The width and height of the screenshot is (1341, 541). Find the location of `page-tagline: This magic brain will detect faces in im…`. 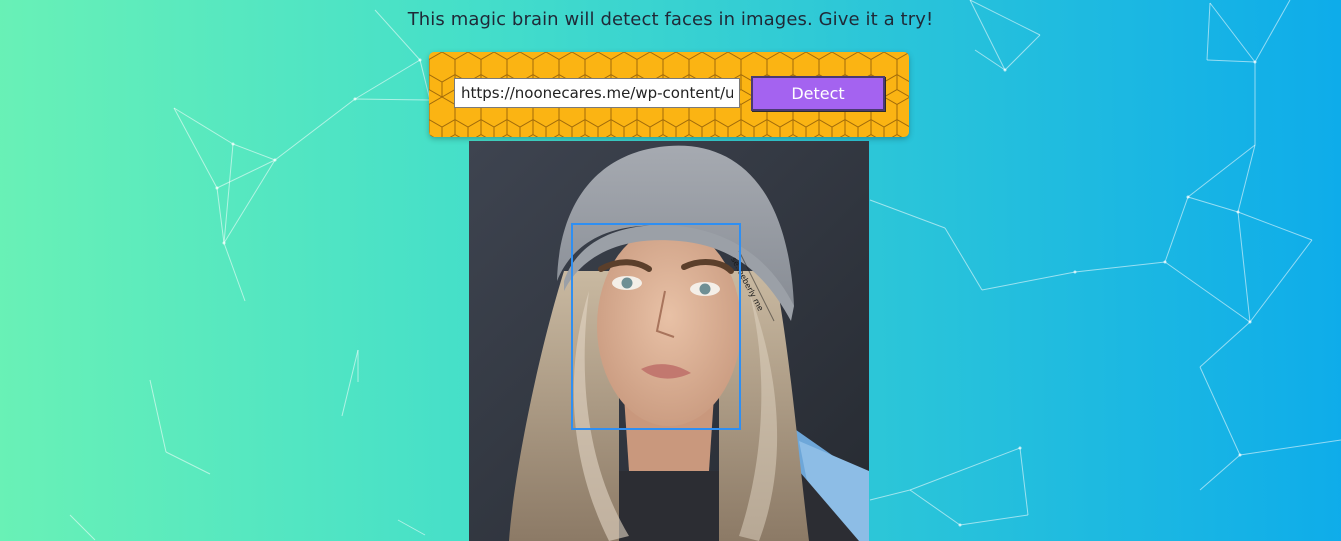

page-tagline: This magic brain will detect faces in im… is located at coordinates (670, 19).